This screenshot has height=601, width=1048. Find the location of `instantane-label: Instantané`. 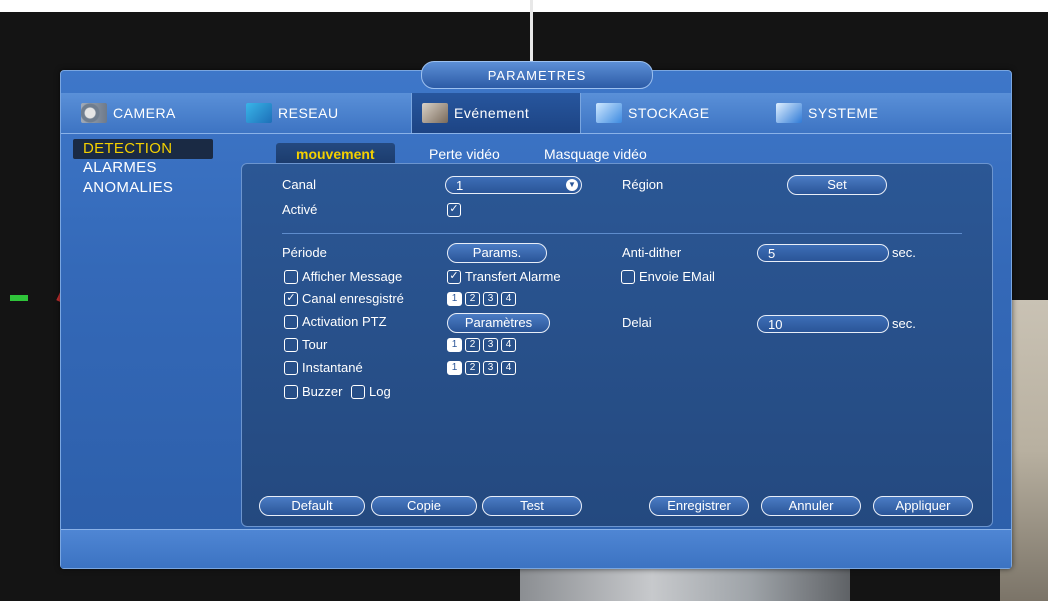

instantane-label: Instantané is located at coordinates (332, 367).